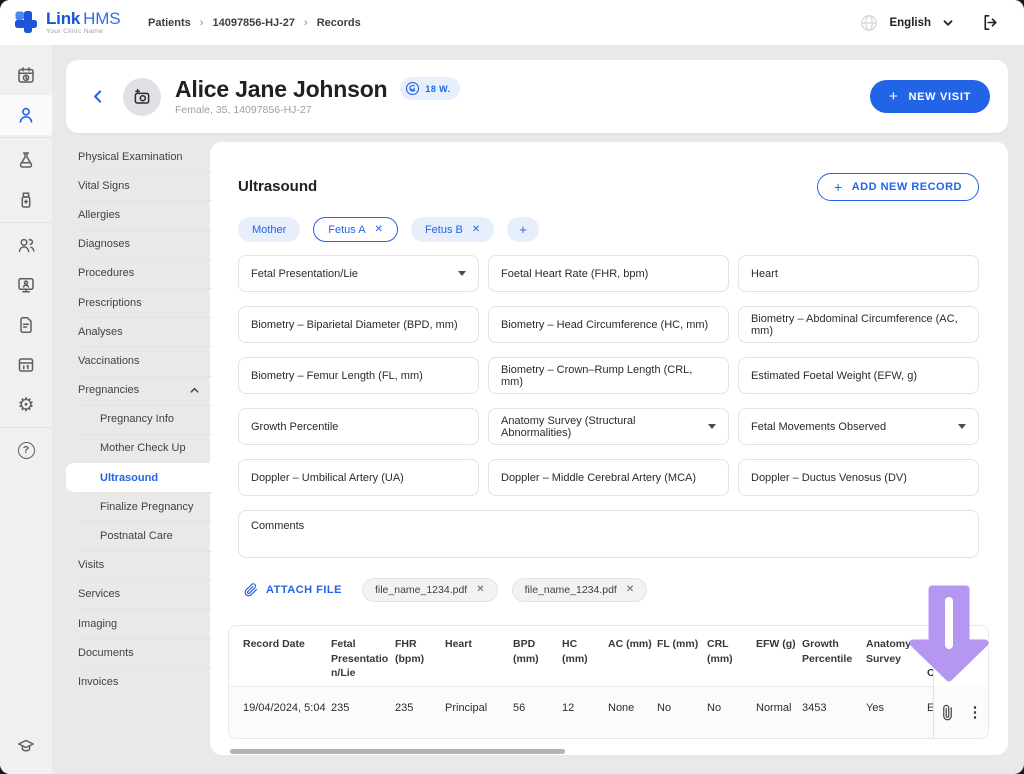  I want to click on breadcrumb: Patients › 14097856-HJ-27 › Records, so click(254, 23).